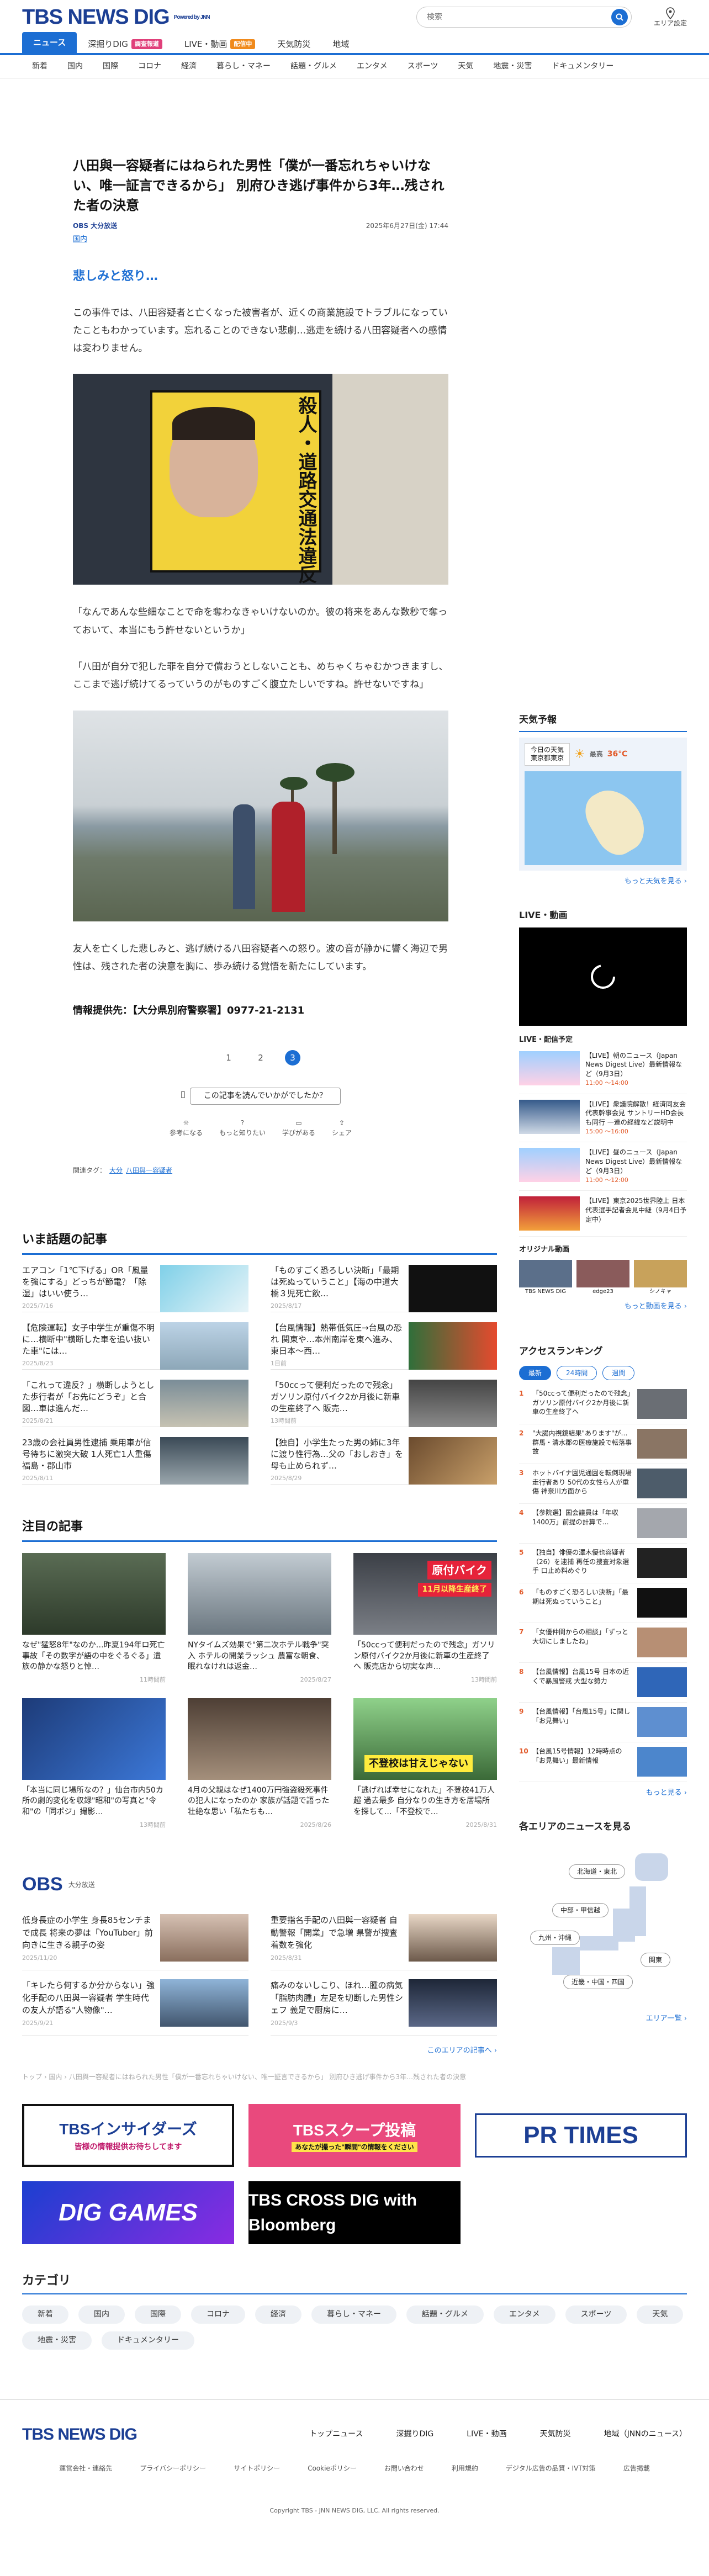 This screenshot has height=2576, width=709. Describe the element at coordinates (519, 17) in the screenshot. I see `search-input` at that location.